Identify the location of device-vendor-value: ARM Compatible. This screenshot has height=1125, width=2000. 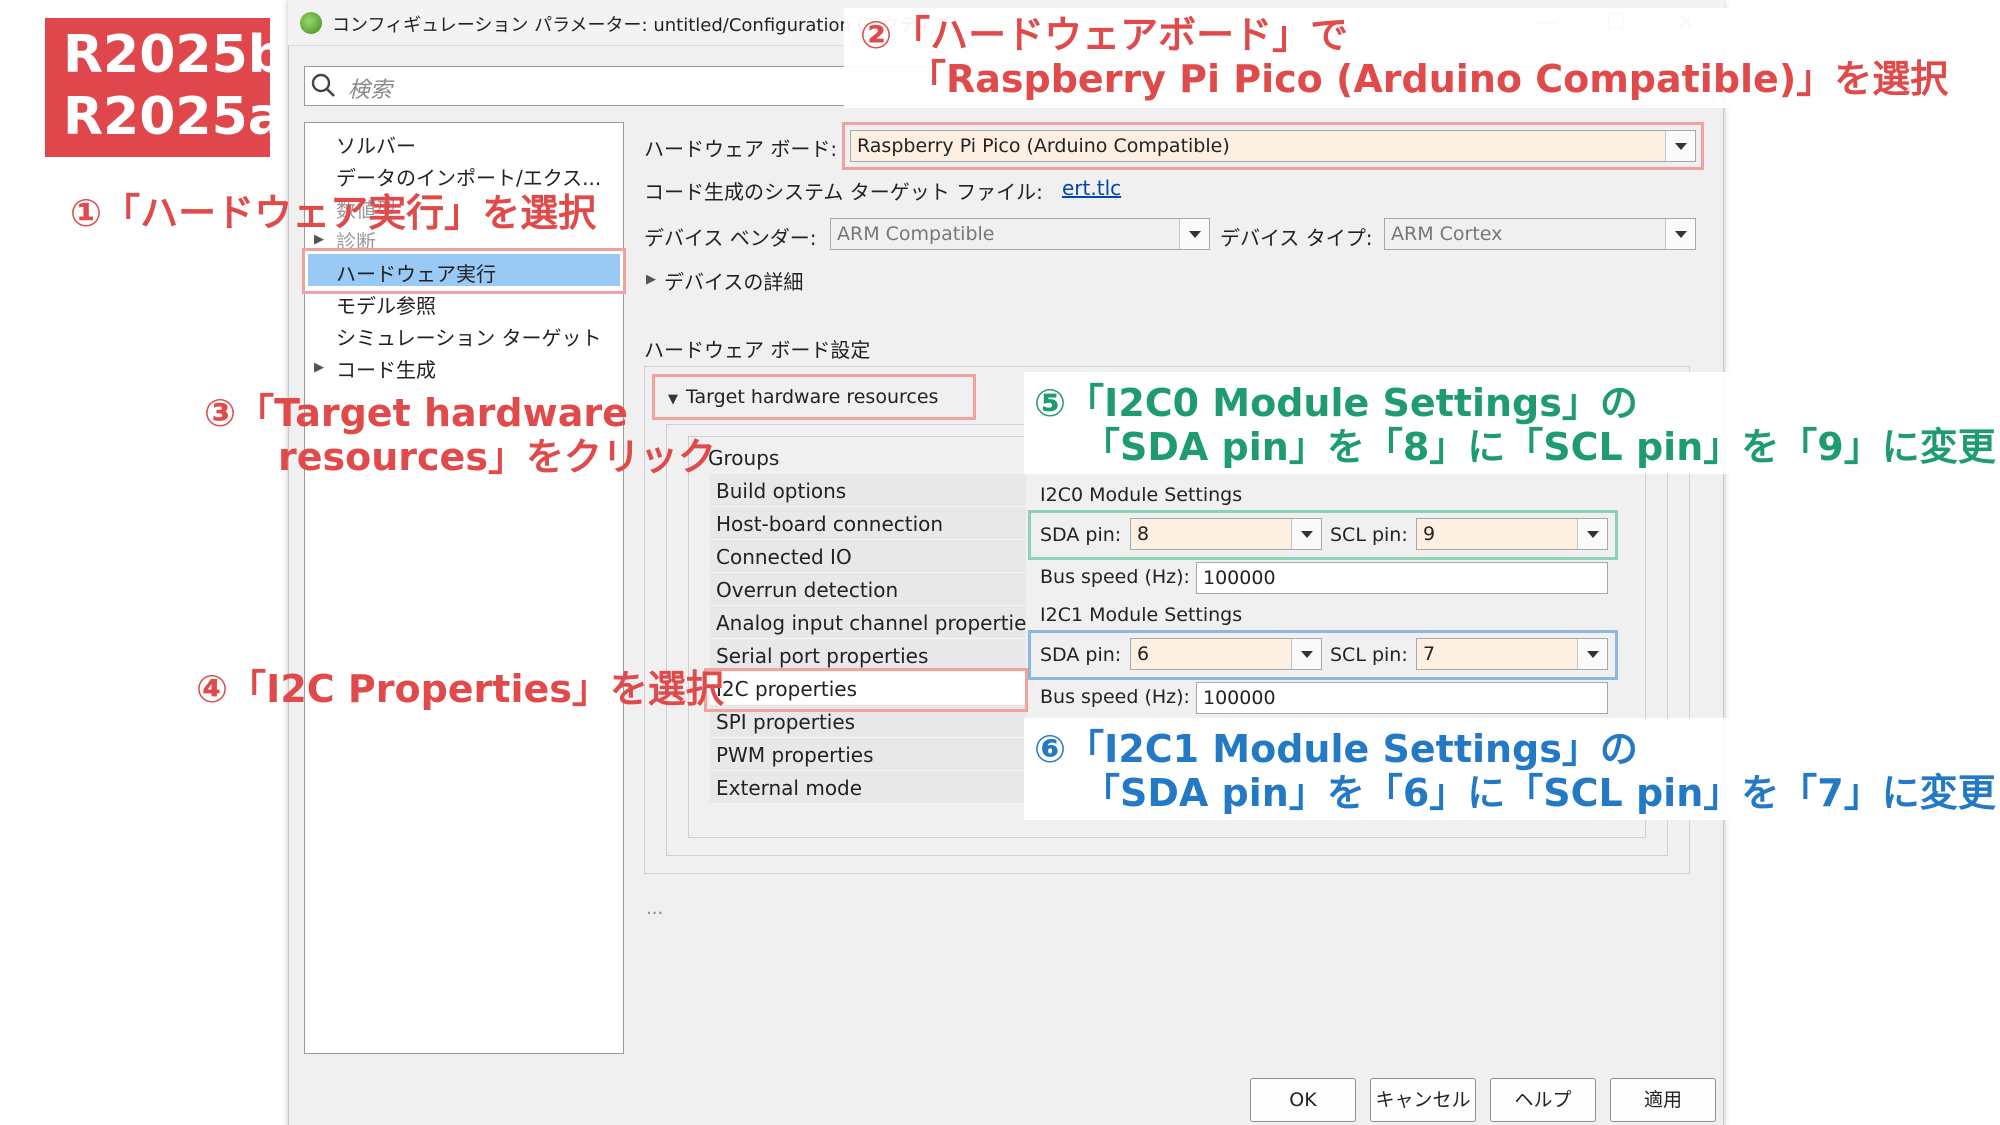
(916, 234).